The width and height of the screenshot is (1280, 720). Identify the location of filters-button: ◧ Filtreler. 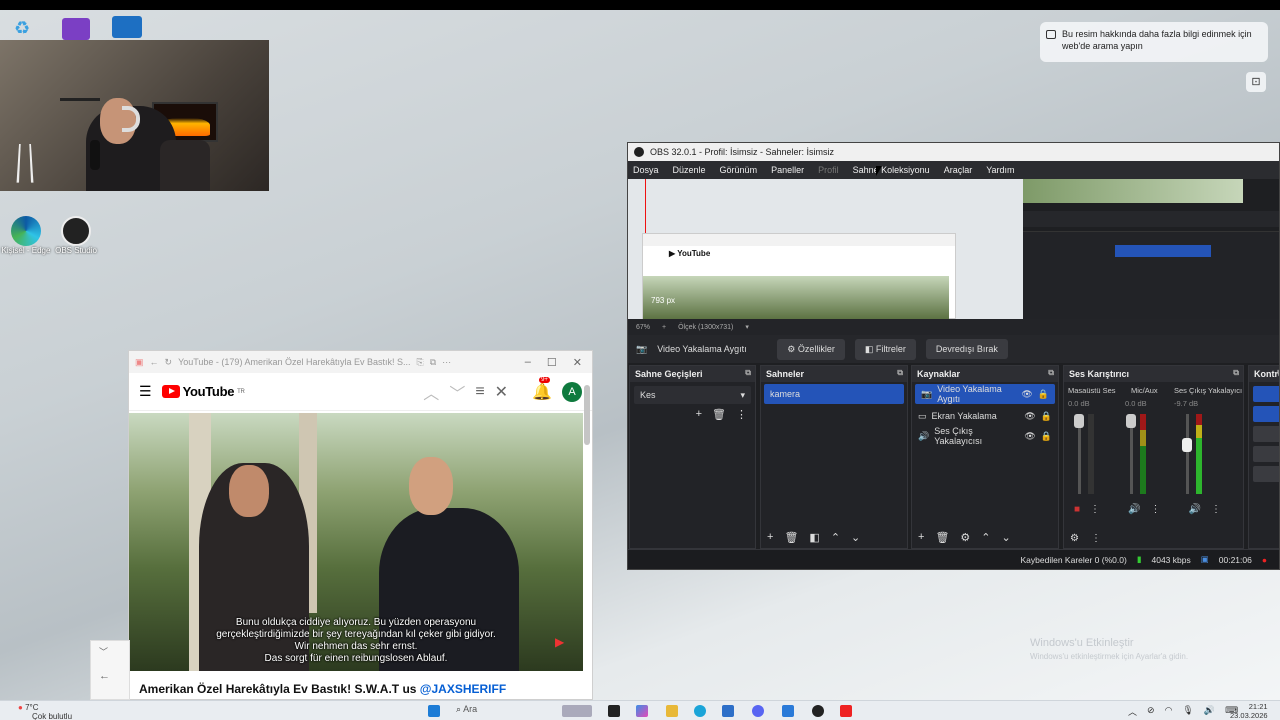
(885, 349).